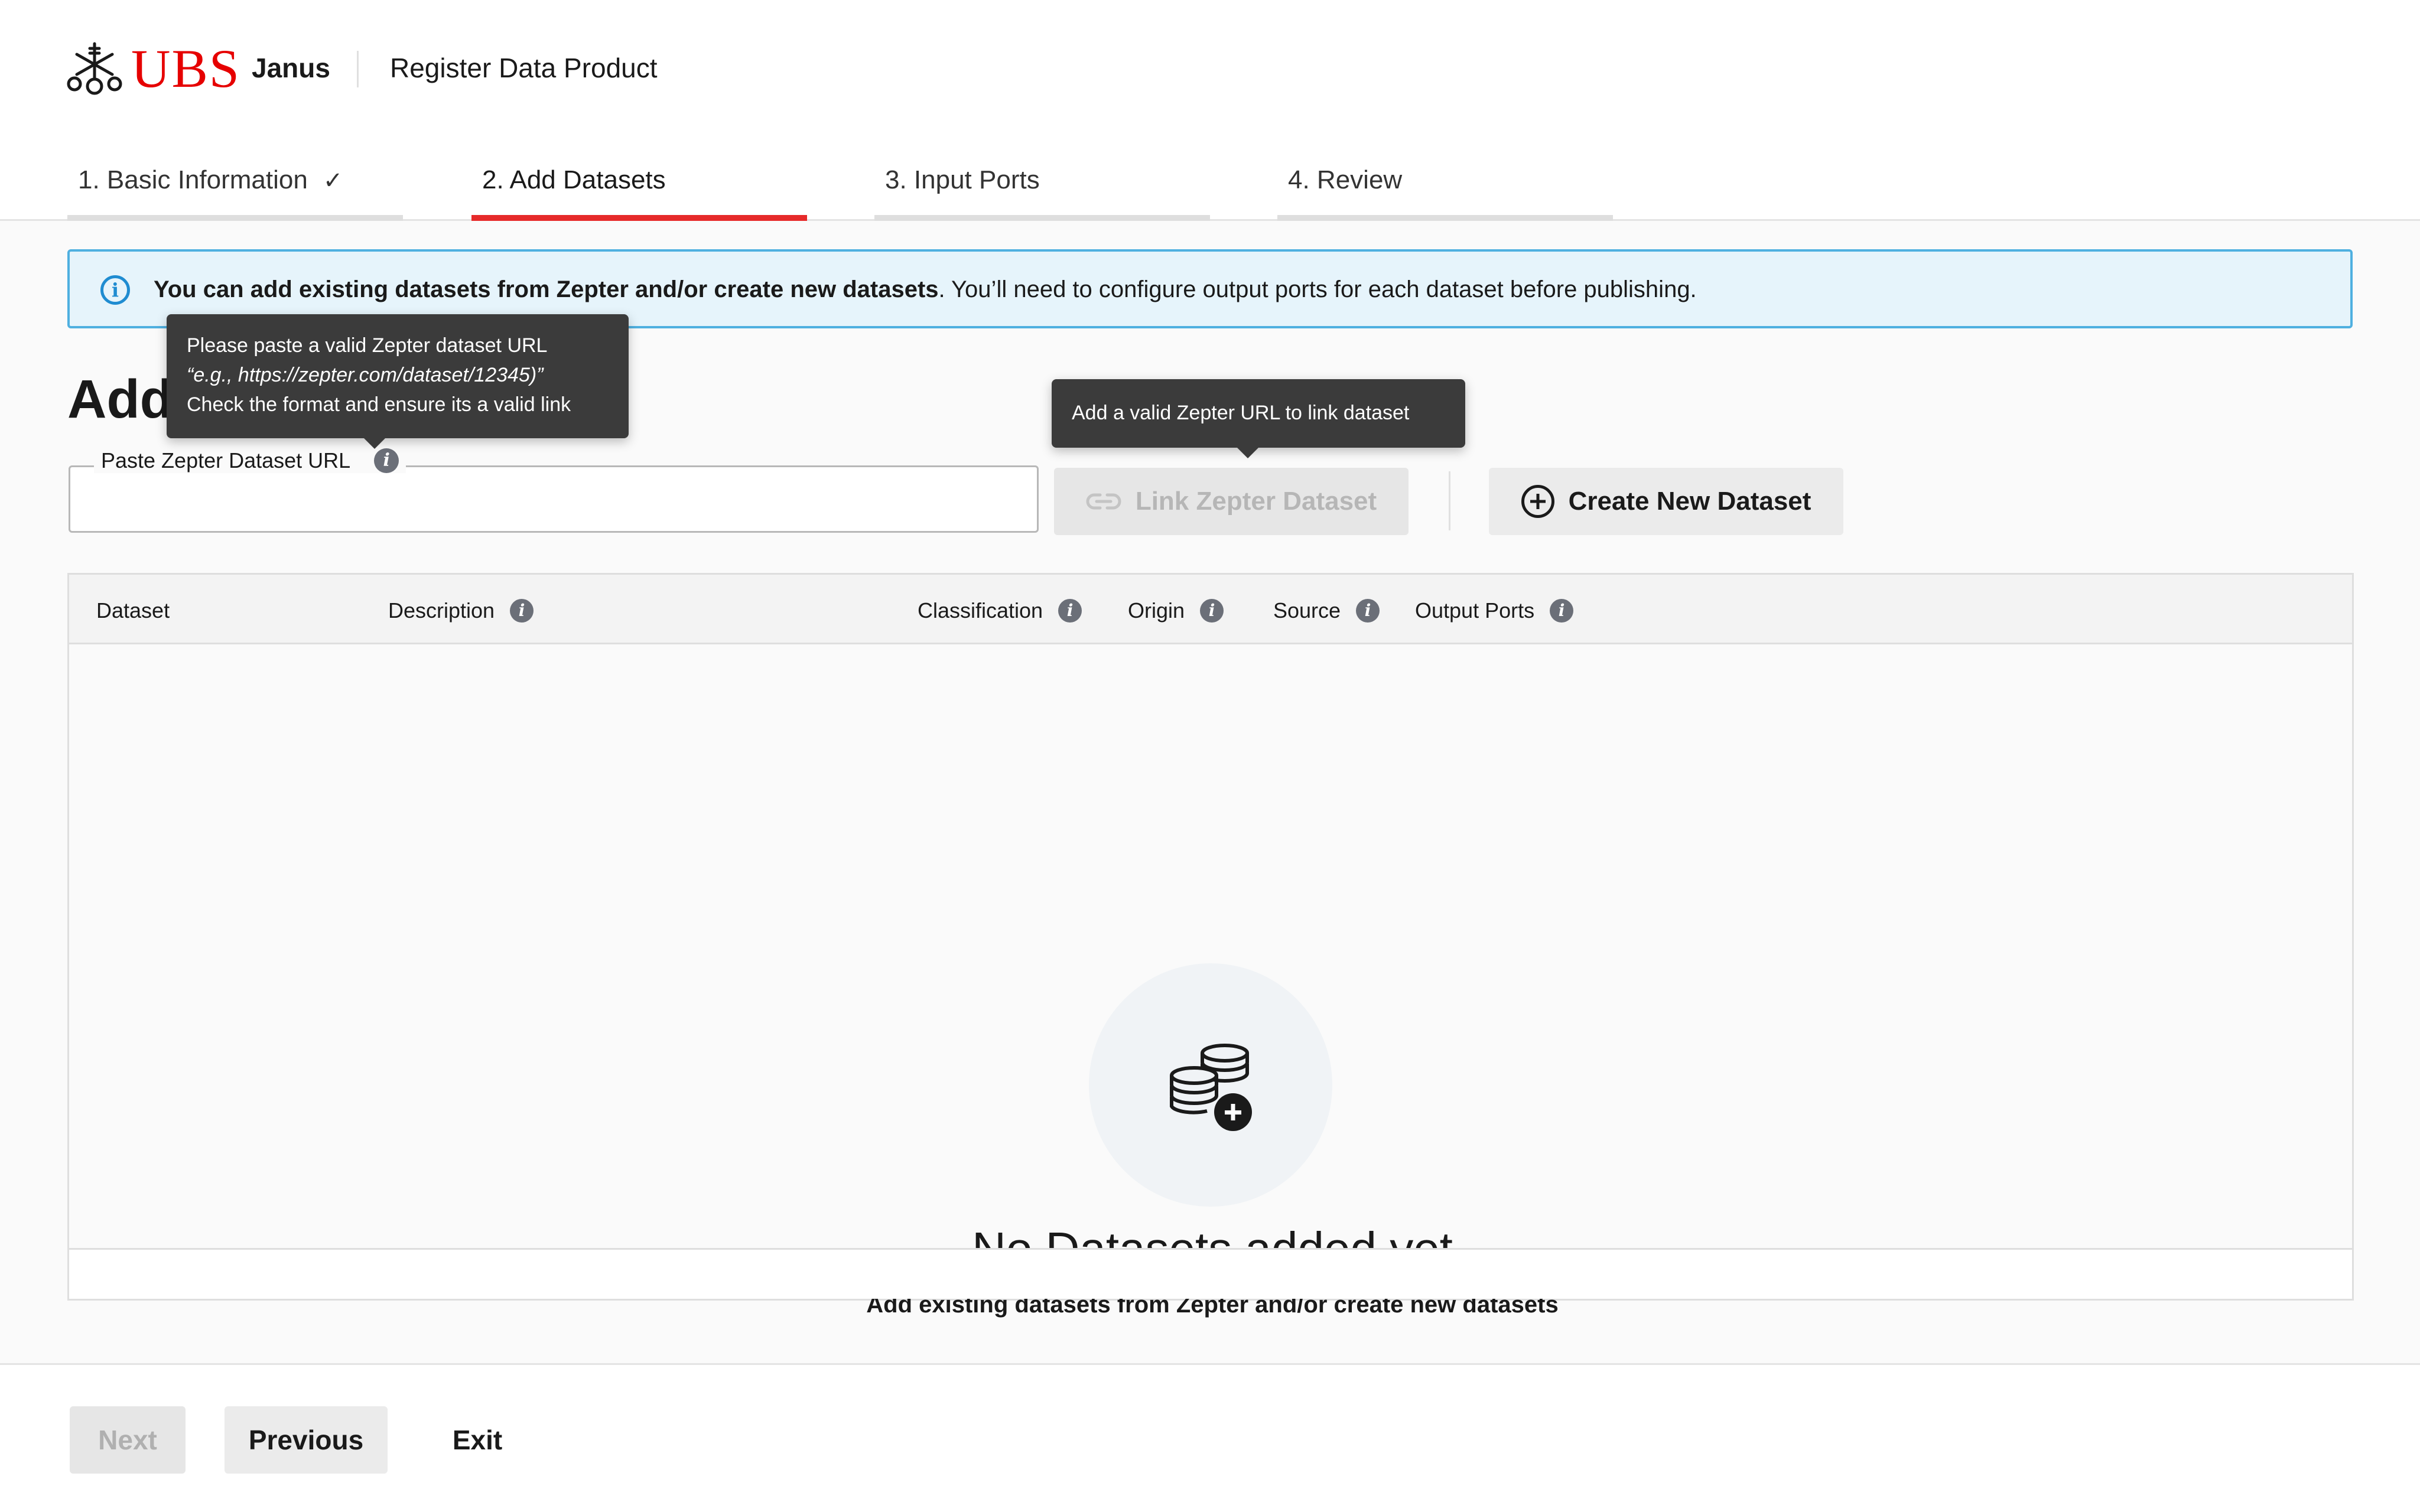 This screenshot has width=2420, height=1512. Describe the element at coordinates (193, 179) in the screenshot. I see `step-label: 1. Basic Information` at that location.